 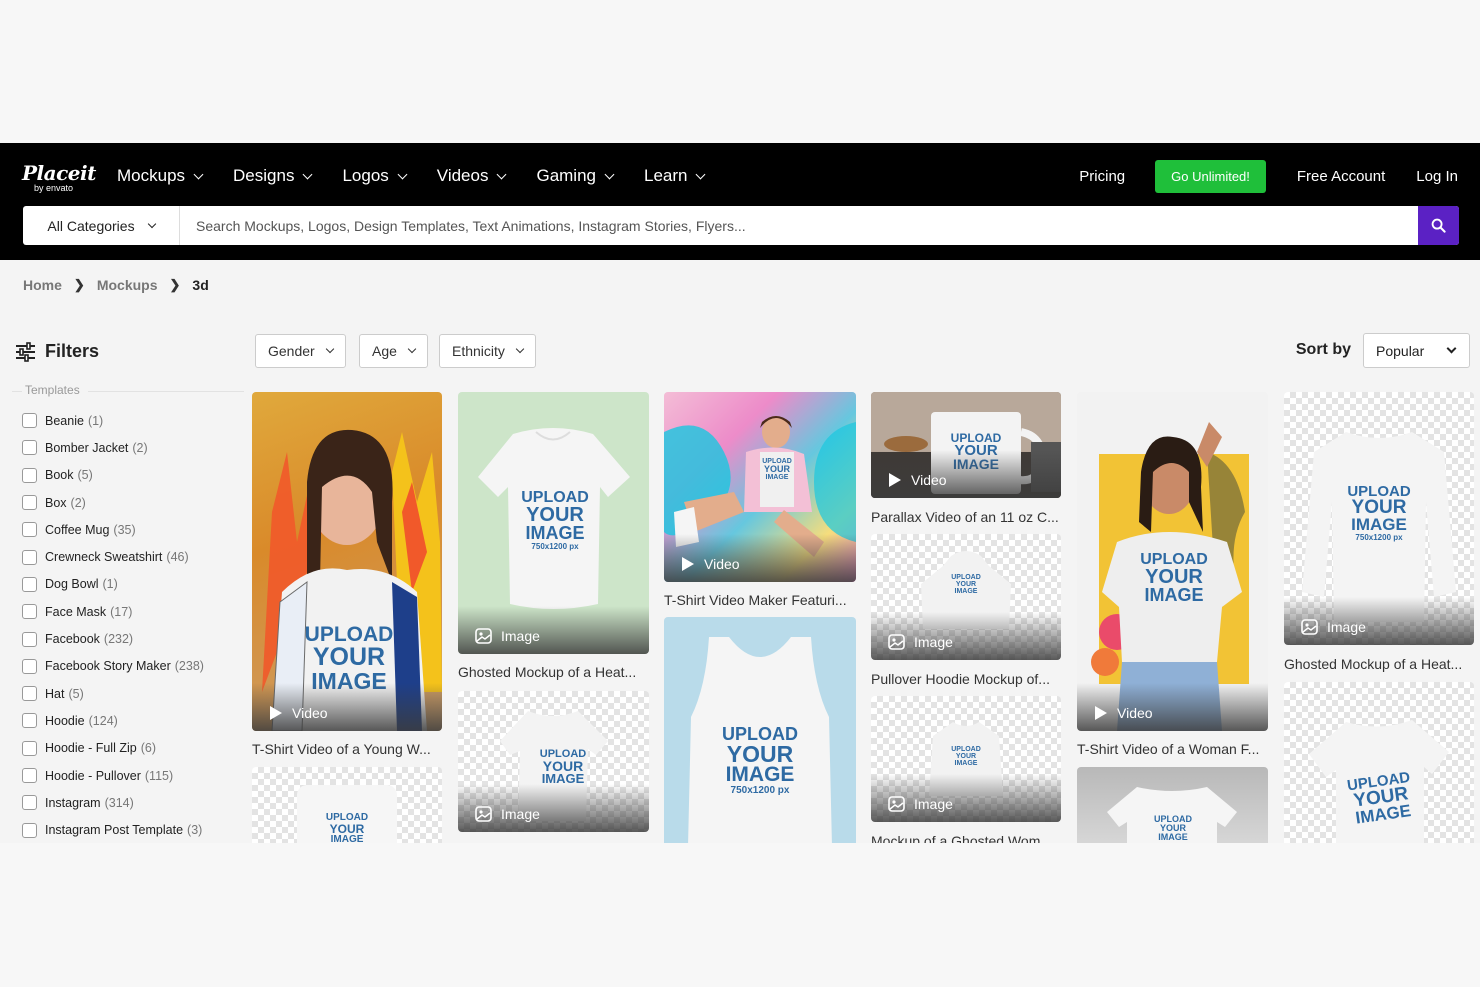 What do you see at coordinates (487, 351) in the screenshot?
I see `ethnicity-dropdown: Ethnicity` at bounding box center [487, 351].